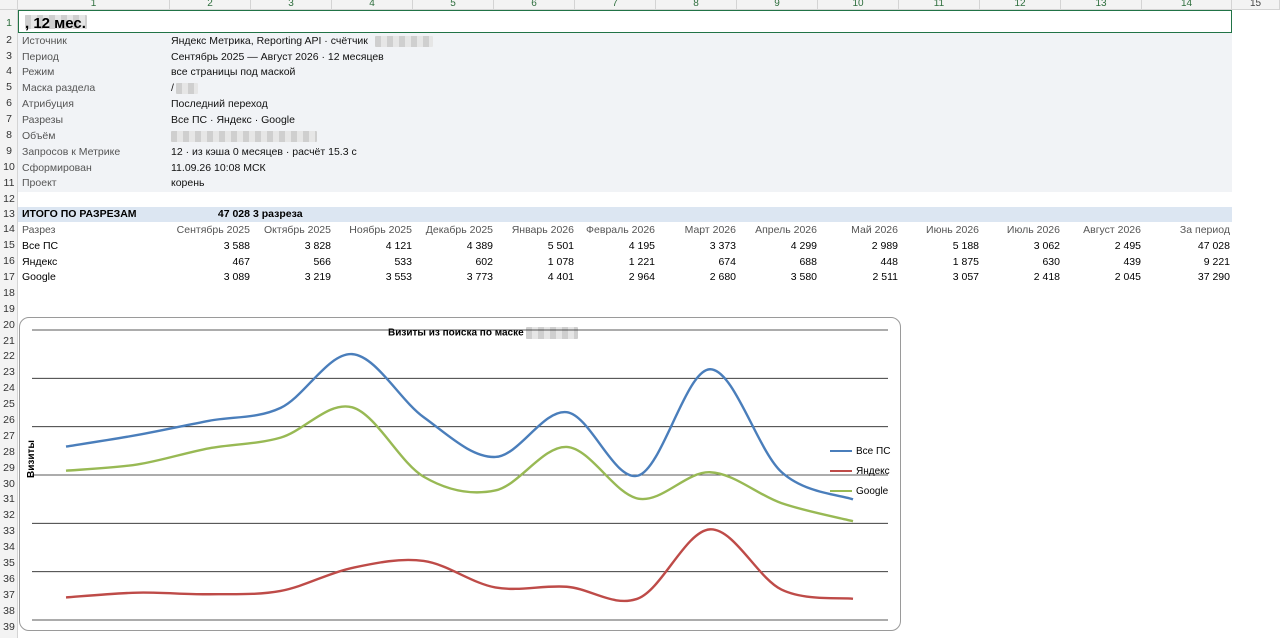 This screenshot has height=638, width=1280. I want to click on row-header-13: 13, so click(9, 215).